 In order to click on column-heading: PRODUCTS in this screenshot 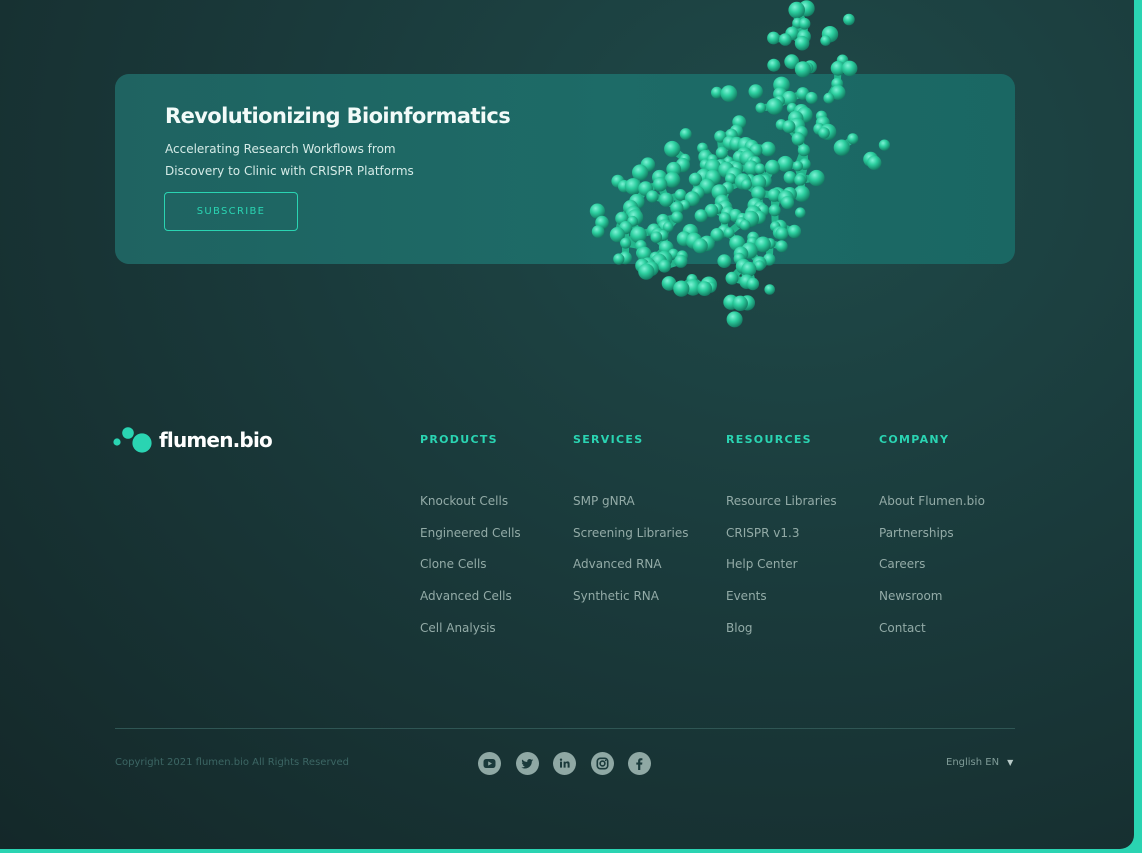, I will do `click(459, 439)`.